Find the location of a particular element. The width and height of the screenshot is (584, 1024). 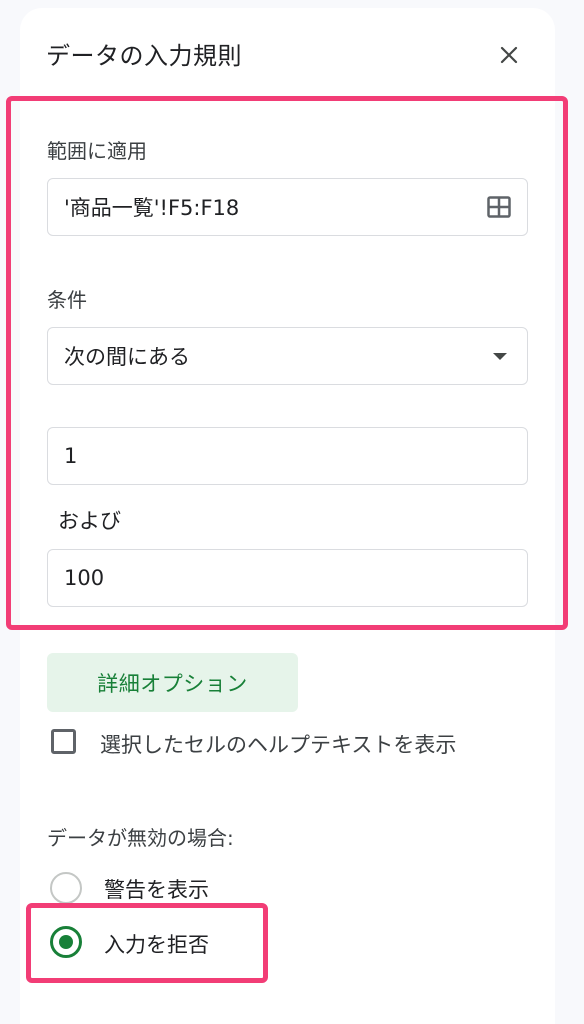

advanced-options-button: 詳細オプション is located at coordinates (172, 682).